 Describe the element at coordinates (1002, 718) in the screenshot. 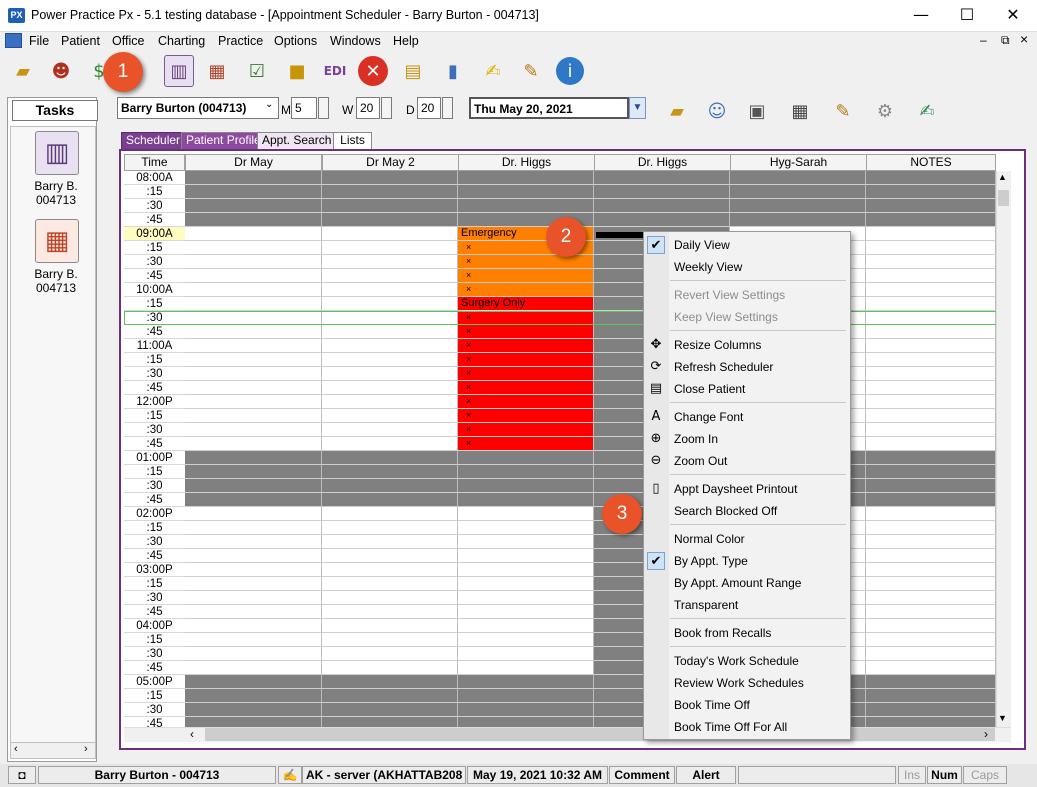

I see `scroll-down-icon: ▼` at that location.